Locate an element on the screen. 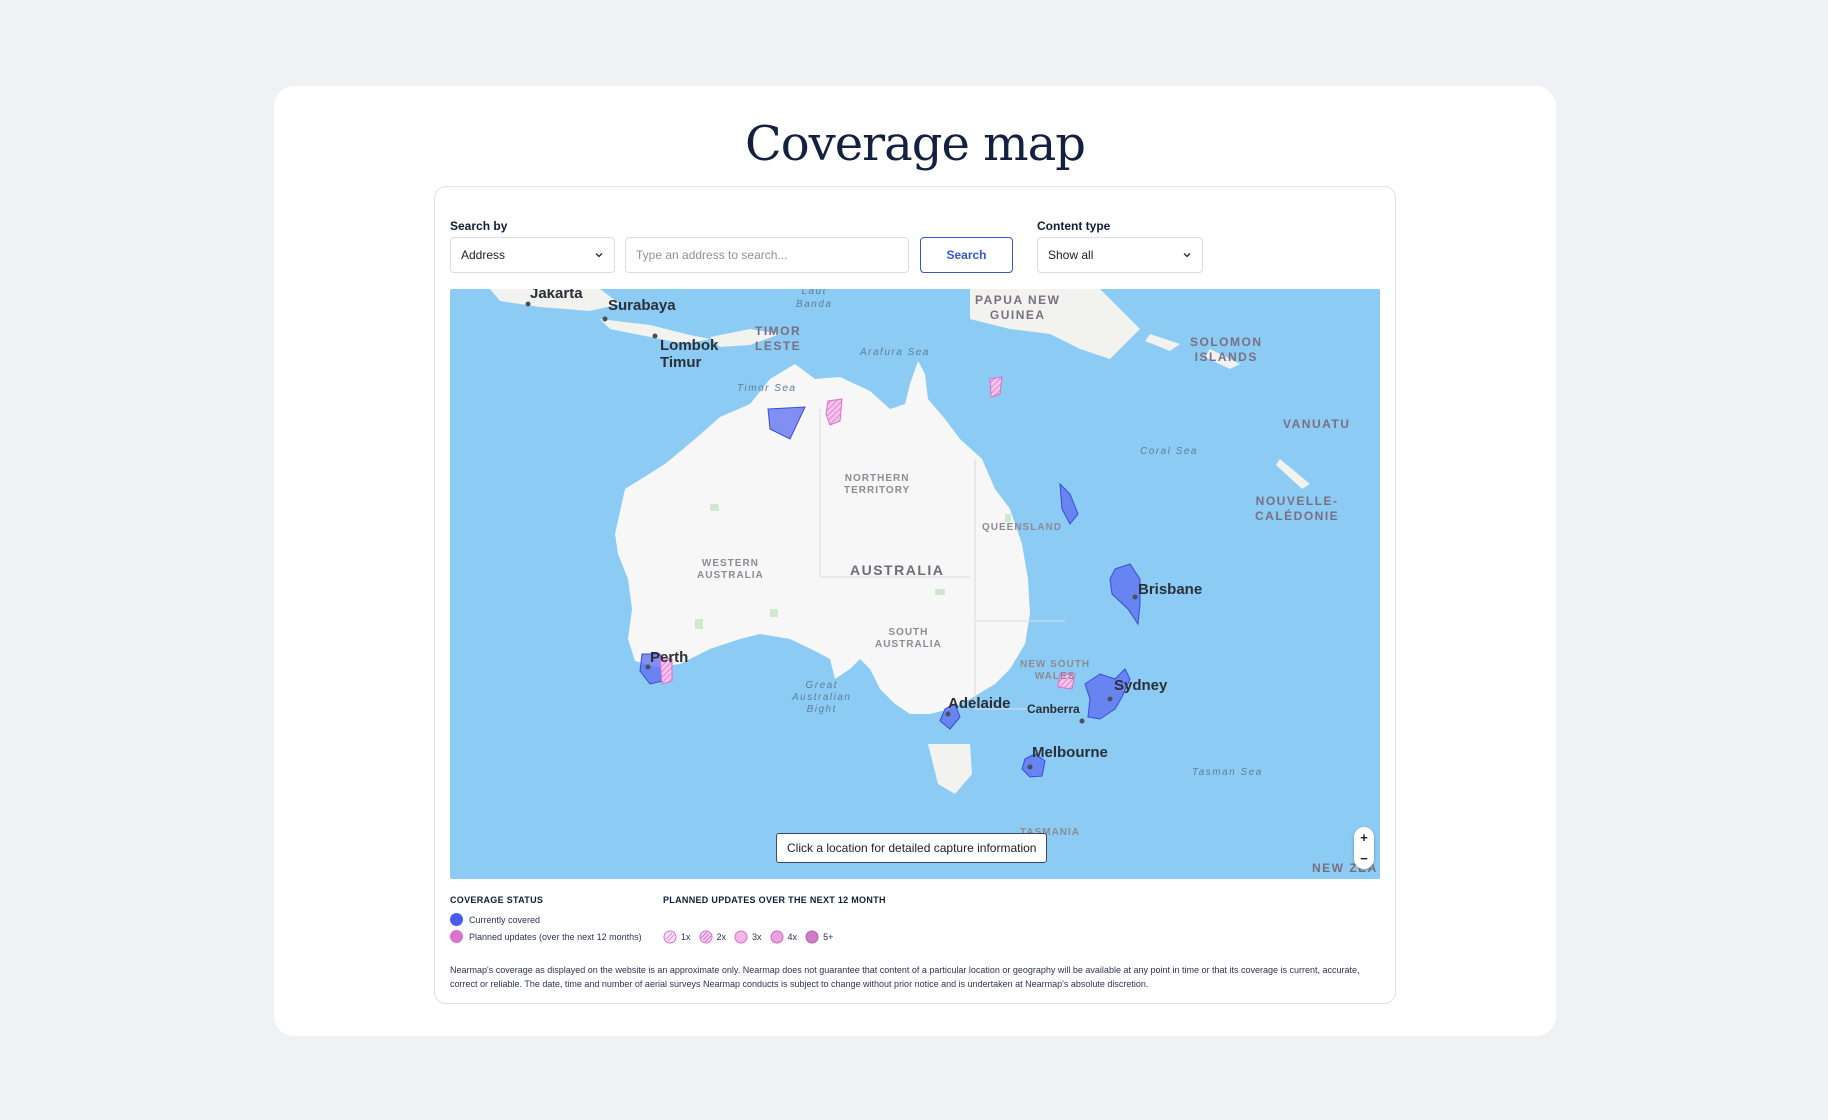  city-dot-sydney is located at coordinates (1110, 699).